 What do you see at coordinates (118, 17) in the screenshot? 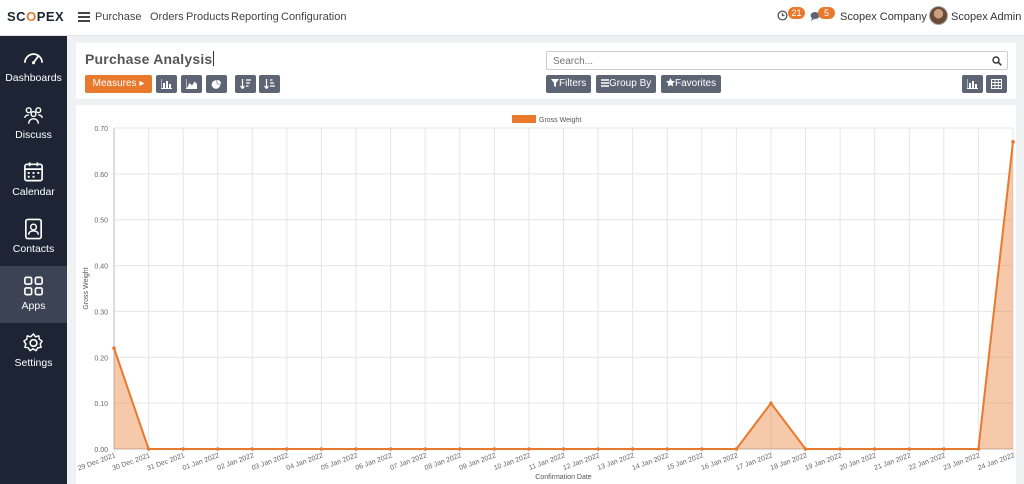
I see `app-name: Purchase` at bounding box center [118, 17].